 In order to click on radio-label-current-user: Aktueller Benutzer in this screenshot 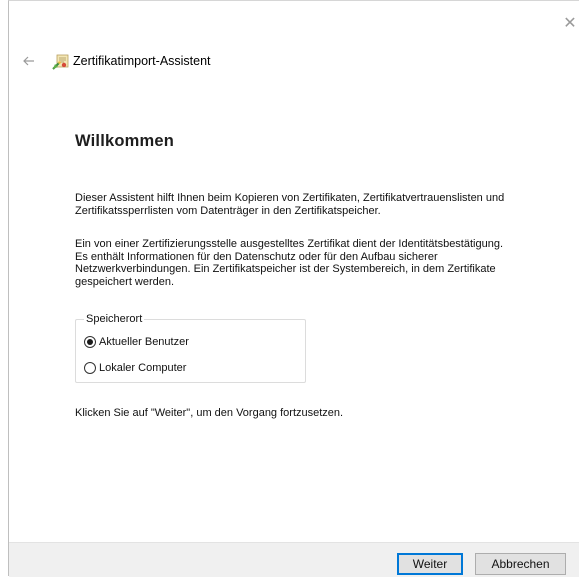, I will do `click(144, 342)`.